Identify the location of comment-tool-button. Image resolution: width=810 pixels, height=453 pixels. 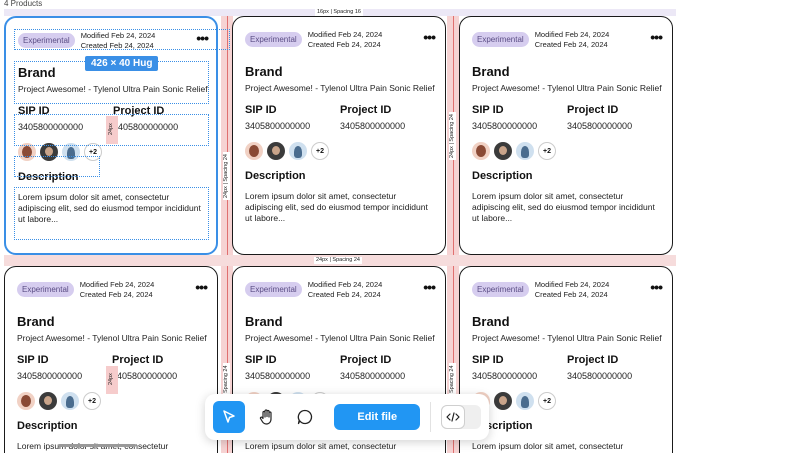
(305, 417).